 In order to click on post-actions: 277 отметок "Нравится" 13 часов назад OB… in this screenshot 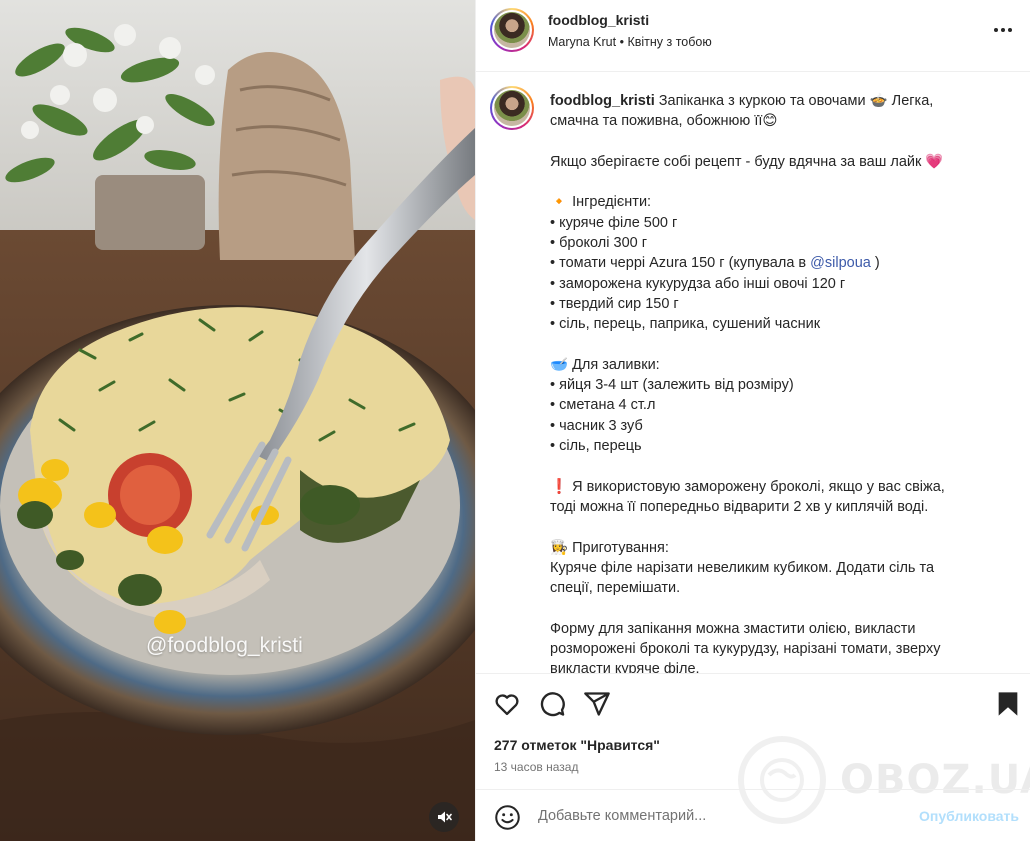, I will do `click(753, 757)`.